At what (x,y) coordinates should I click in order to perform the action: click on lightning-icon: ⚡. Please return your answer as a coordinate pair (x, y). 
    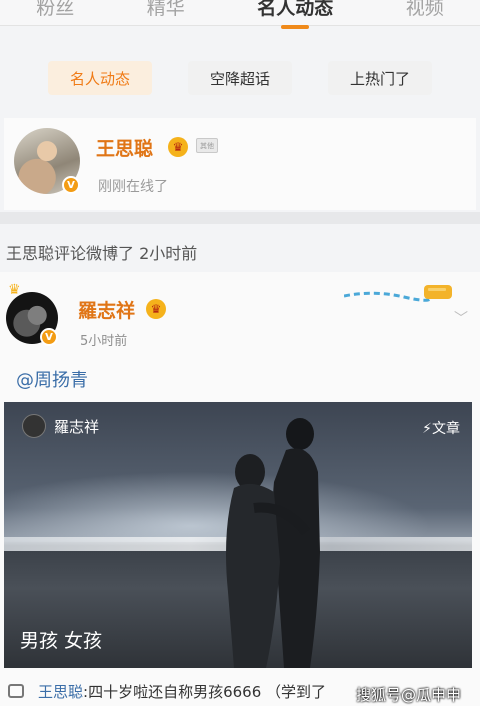
    Looking at the image, I should click on (427, 429).